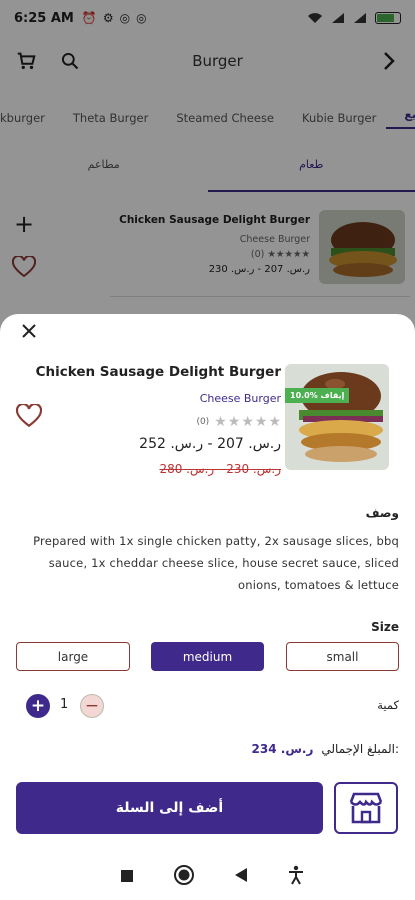  Describe the element at coordinates (388, 705) in the screenshot. I see `quantity-label: كمية` at that location.